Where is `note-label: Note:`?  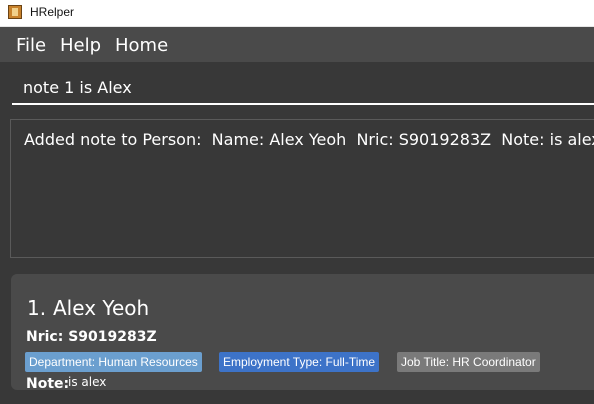
note-label: Note: is located at coordinates (48, 384).